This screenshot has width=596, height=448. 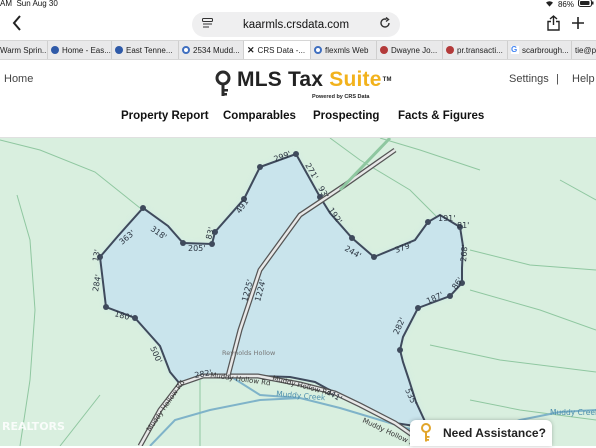 What do you see at coordinates (298, 5) in the screenshot?
I see `status-bar: AM Sun Aug 30 86%` at bounding box center [298, 5].